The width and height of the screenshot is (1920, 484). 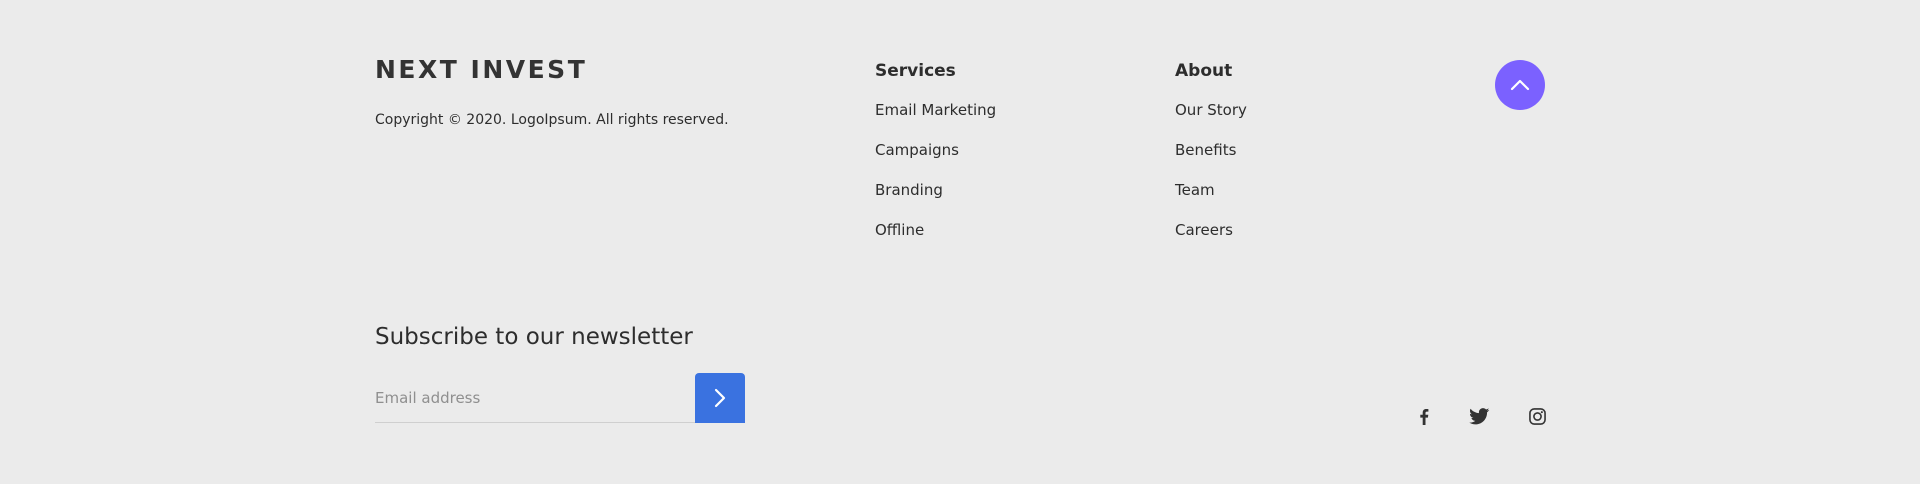 I want to click on about-link-item: Our Story, so click(x=1211, y=120).